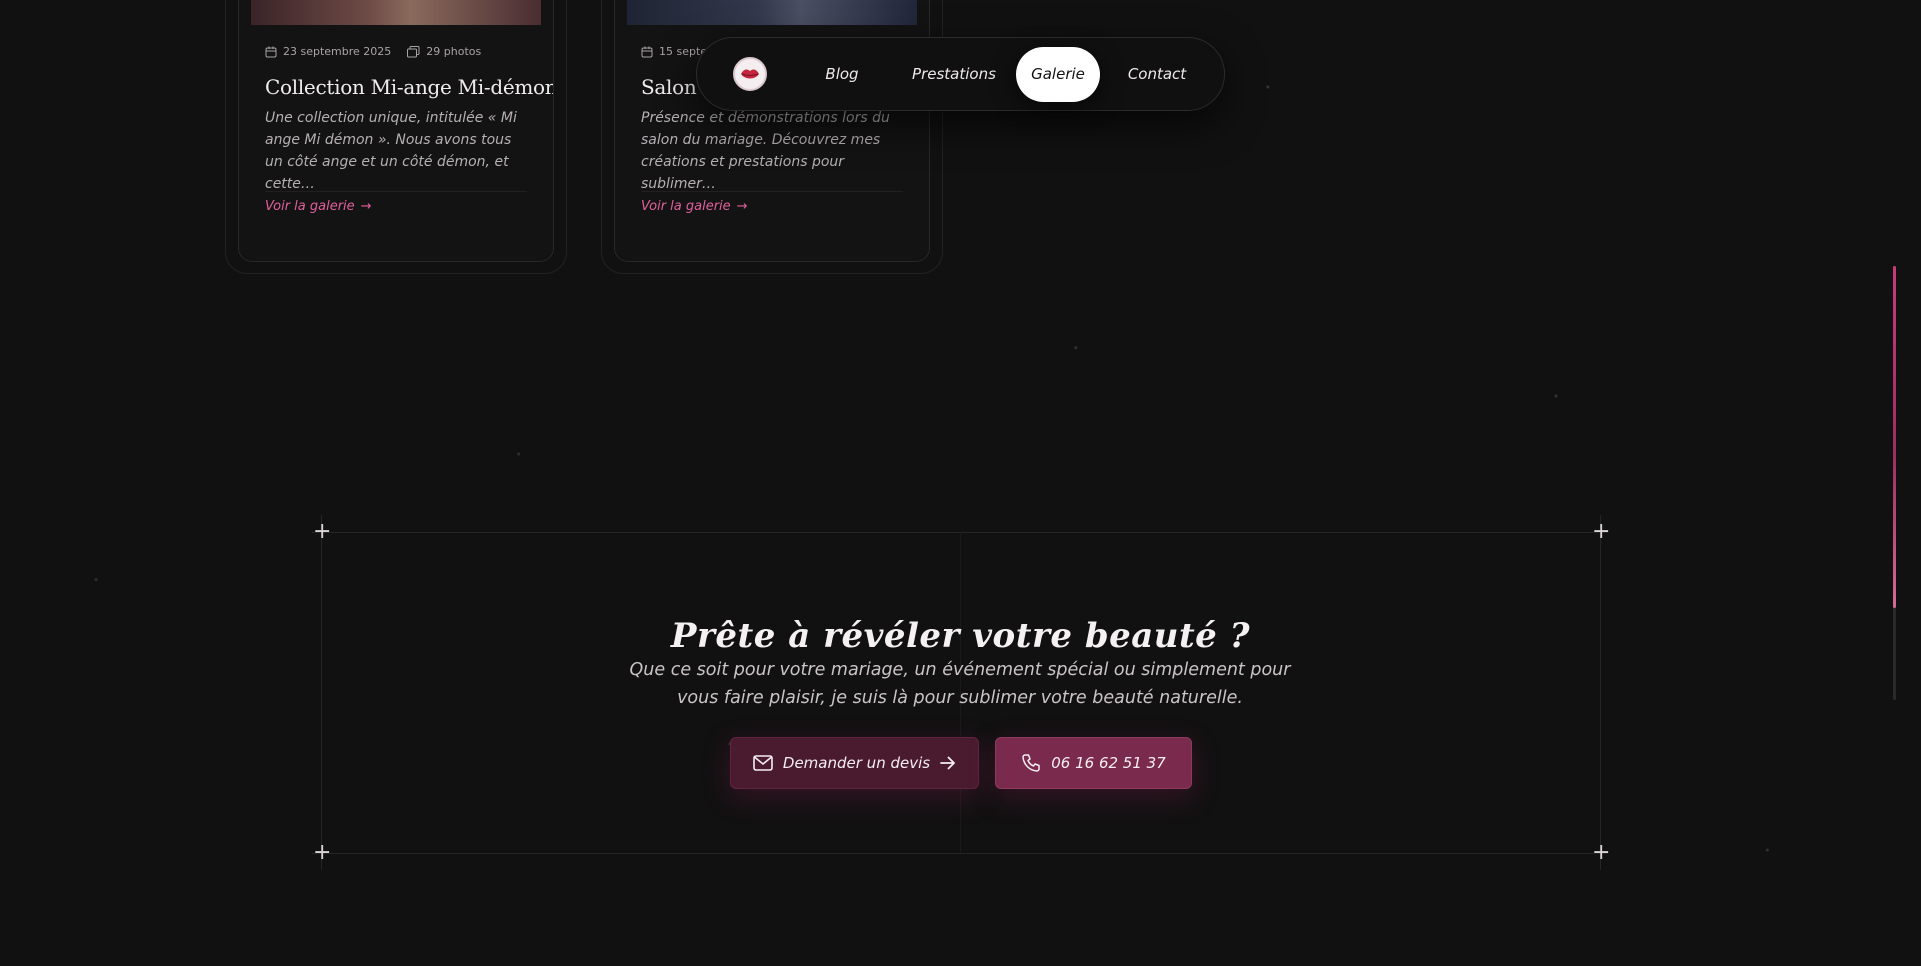 The image size is (1921, 966). What do you see at coordinates (1058, 74) in the screenshot?
I see `nav-link-galerie: Galerie` at bounding box center [1058, 74].